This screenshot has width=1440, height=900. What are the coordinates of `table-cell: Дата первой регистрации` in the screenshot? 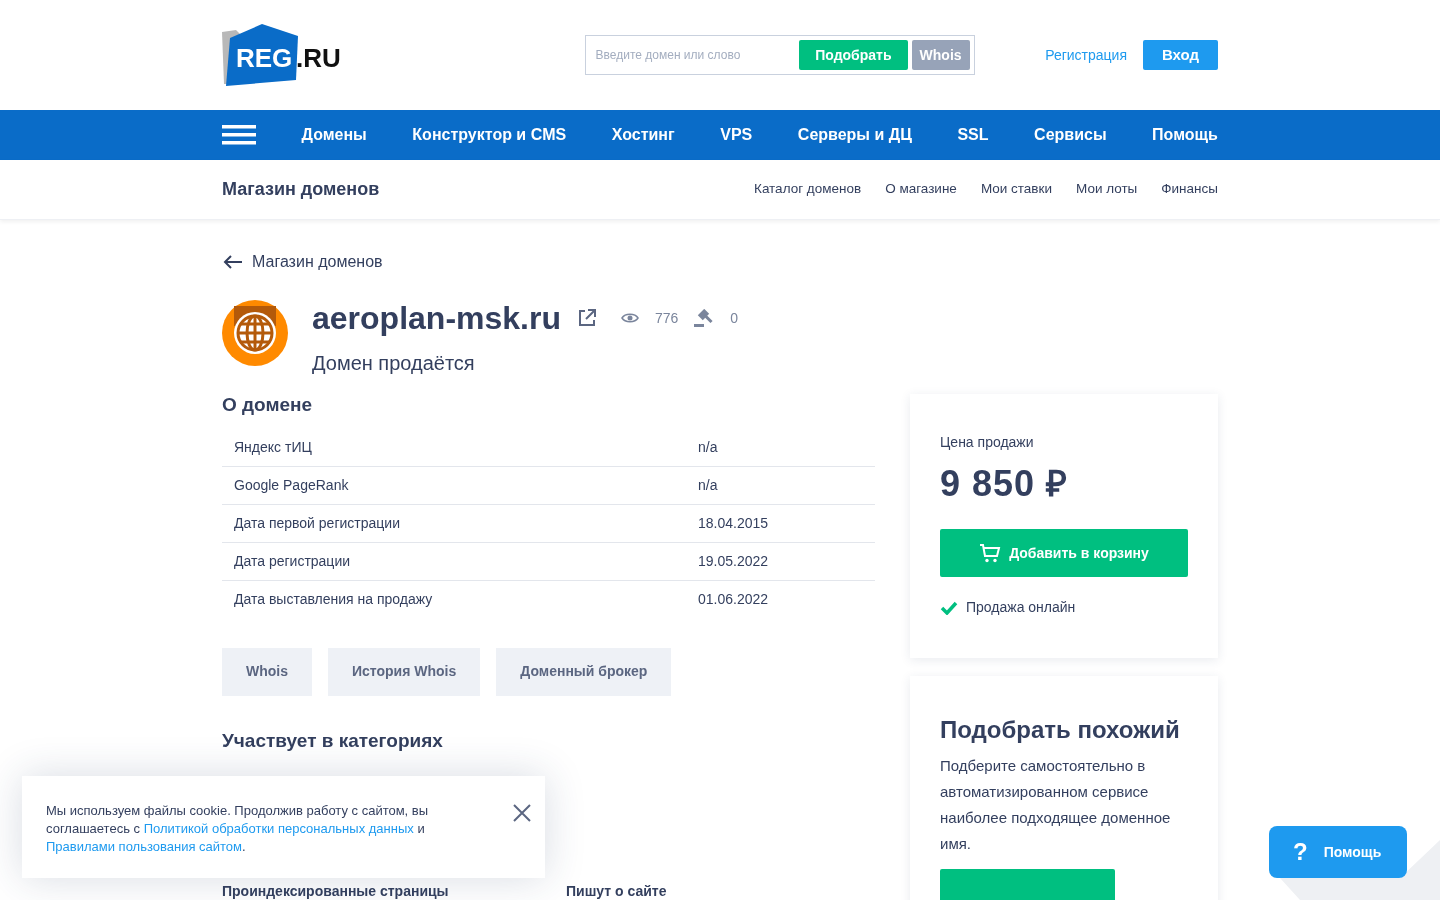 It's located at (454, 523).